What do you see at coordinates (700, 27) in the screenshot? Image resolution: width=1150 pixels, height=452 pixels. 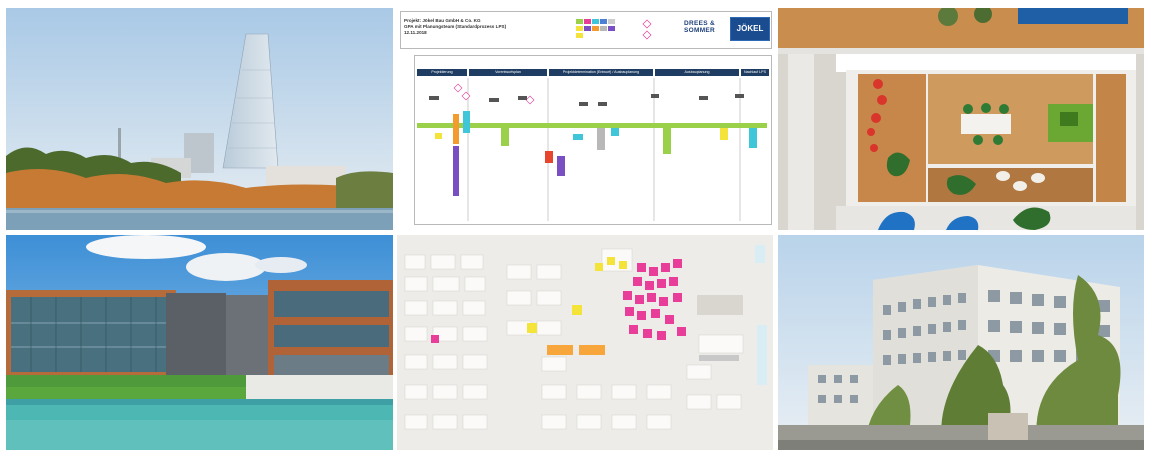 I see `drees-sommer-logo: DREES & SOMMER` at bounding box center [700, 27].